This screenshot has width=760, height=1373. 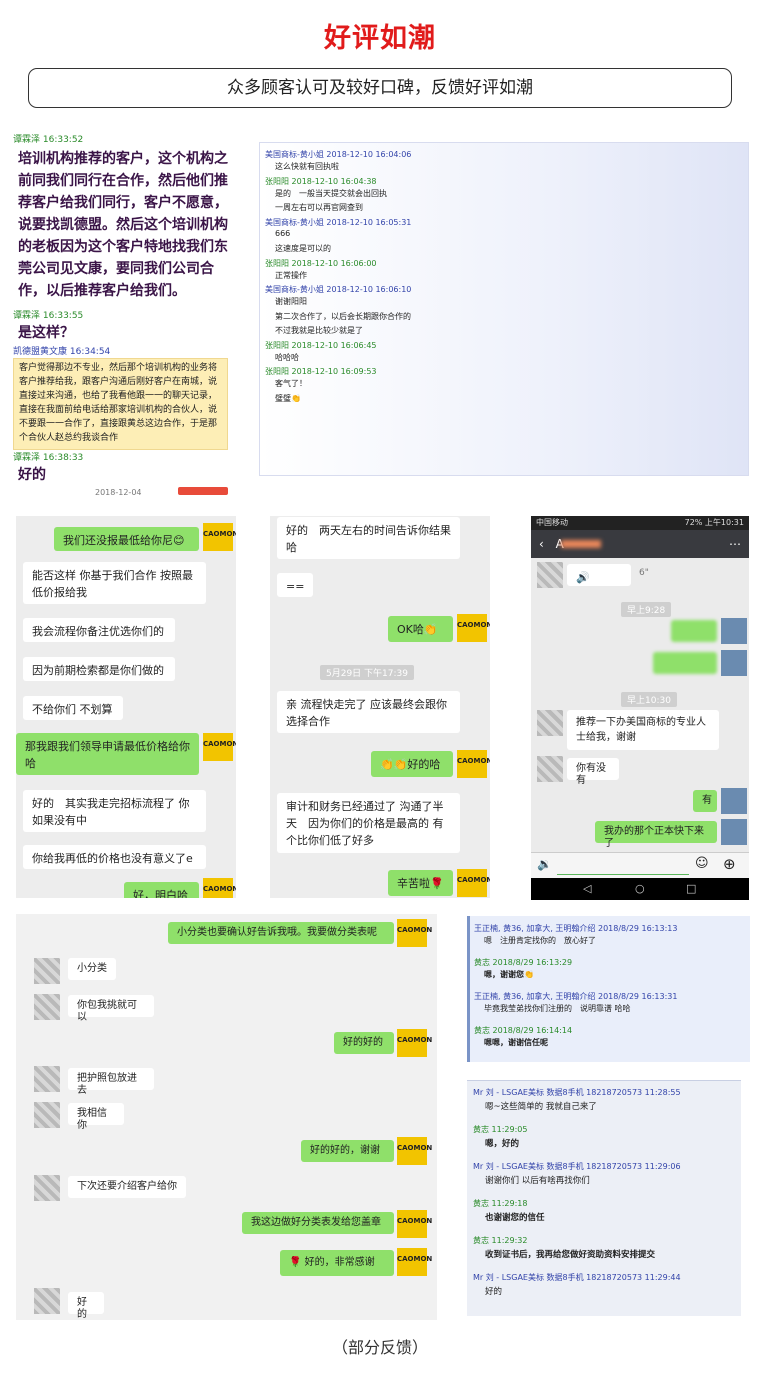 What do you see at coordinates (576, 996) in the screenshot?
I see `msg-header: 王正楠, 黄36, 加拿大, 王明翰介绍 2018/8/29 16:13:31` at bounding box center [576, 996].